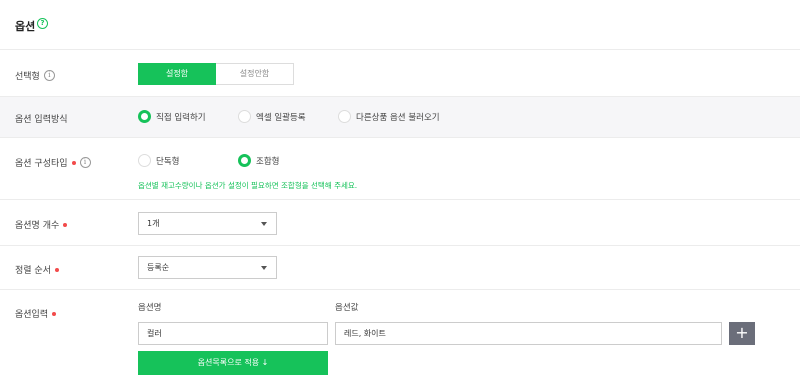 The height and width of the screenshot is (387, 800). I want to click on sort-order-select: 등록순, so click(207, 267).